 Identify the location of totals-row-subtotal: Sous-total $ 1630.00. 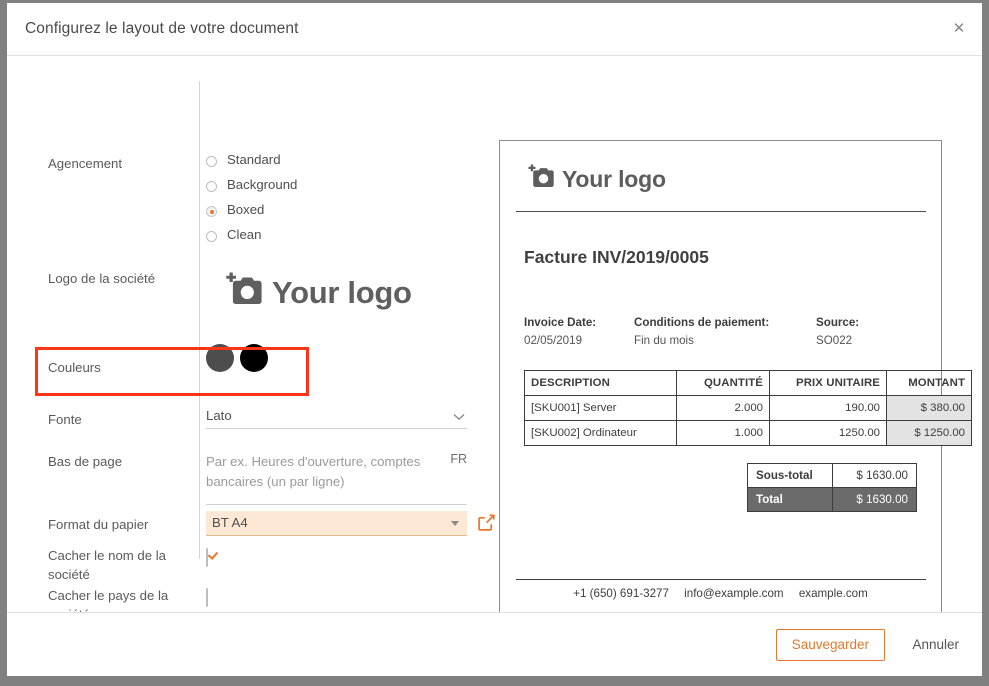
(832, 475).